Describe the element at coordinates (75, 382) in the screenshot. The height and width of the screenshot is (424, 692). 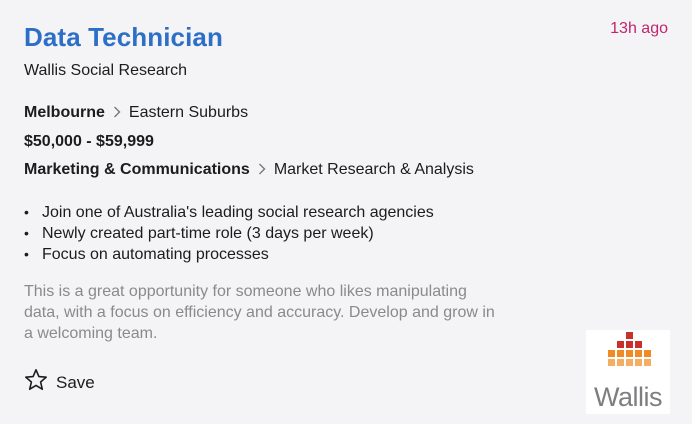
I see `save-label: Save` at that location.